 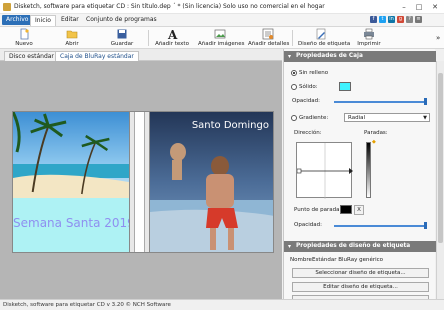 What do you see at coordinates (294, 87) in the screenshot?
I see `solid-radio` at bounding box center [294, 87].